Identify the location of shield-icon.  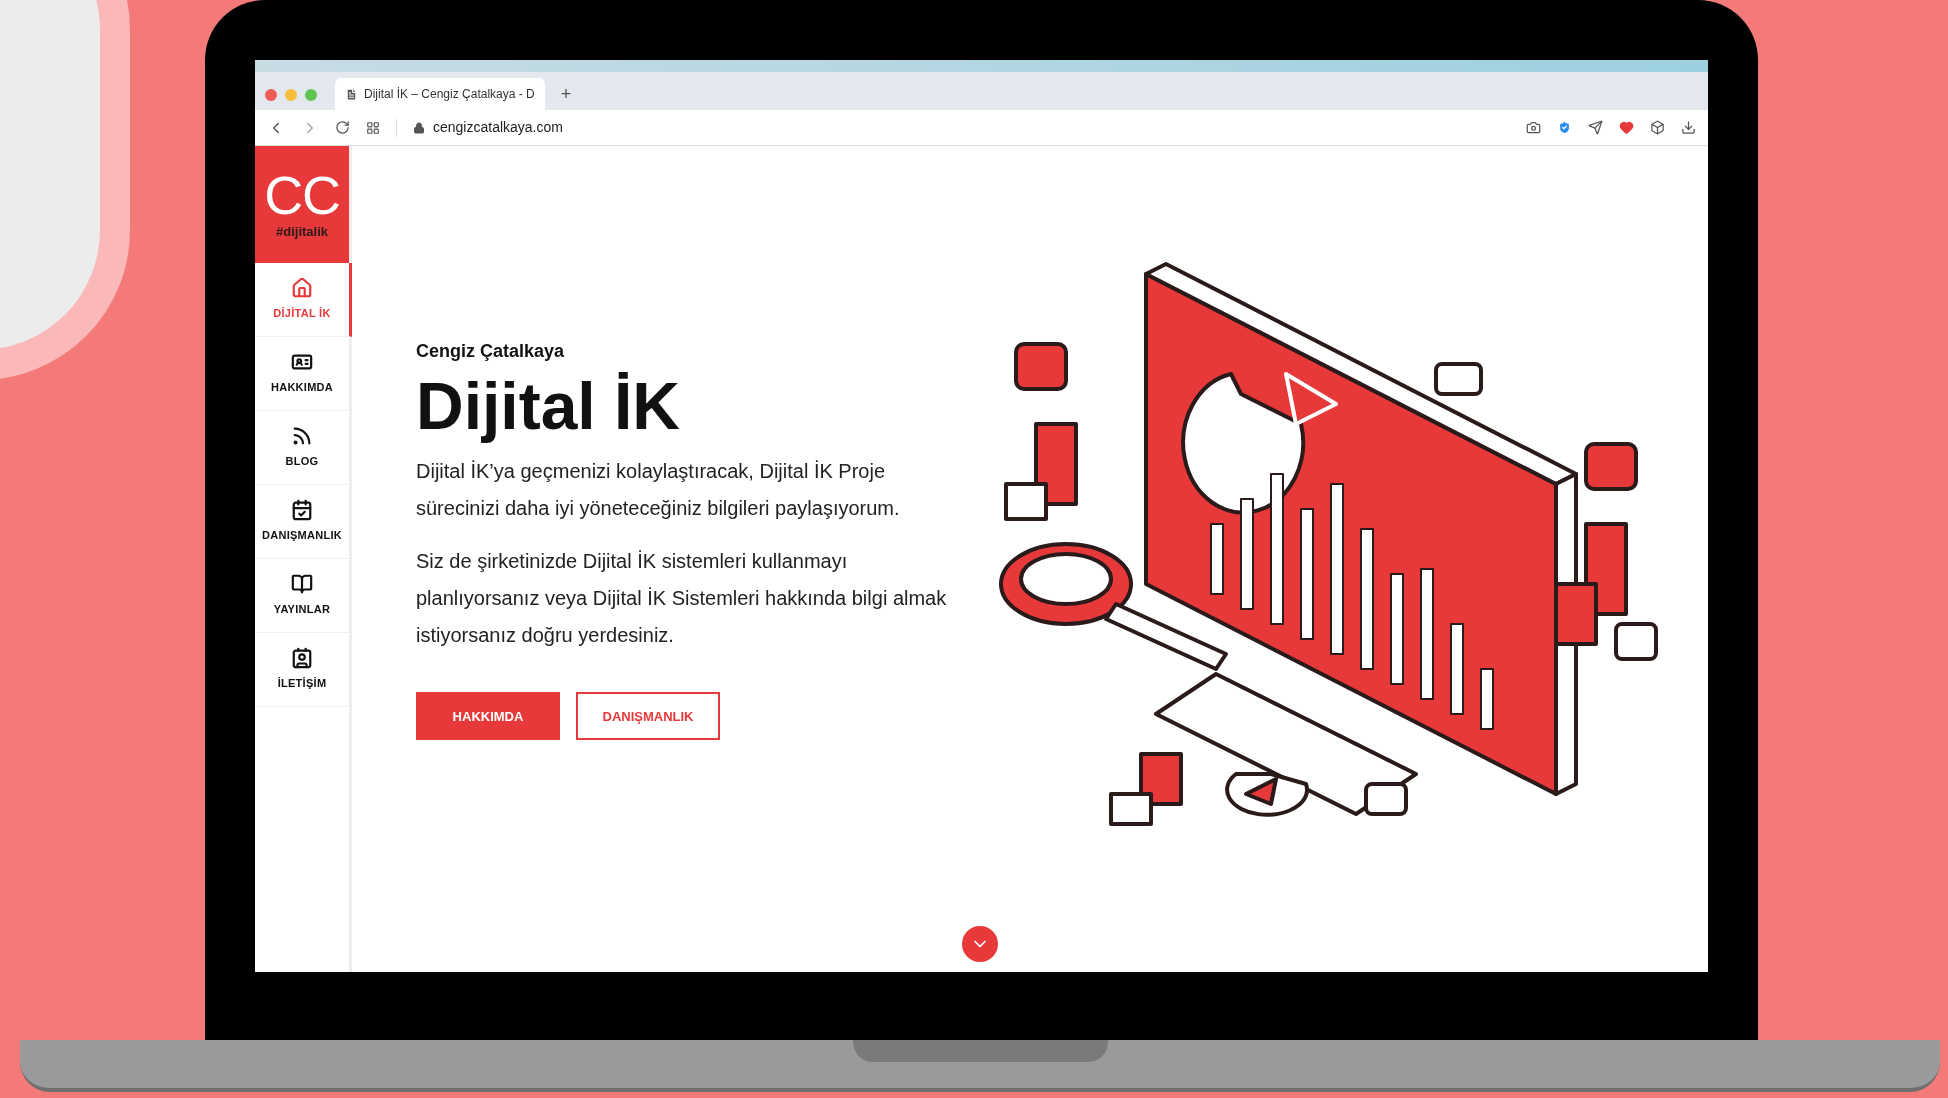
(1564, 127).